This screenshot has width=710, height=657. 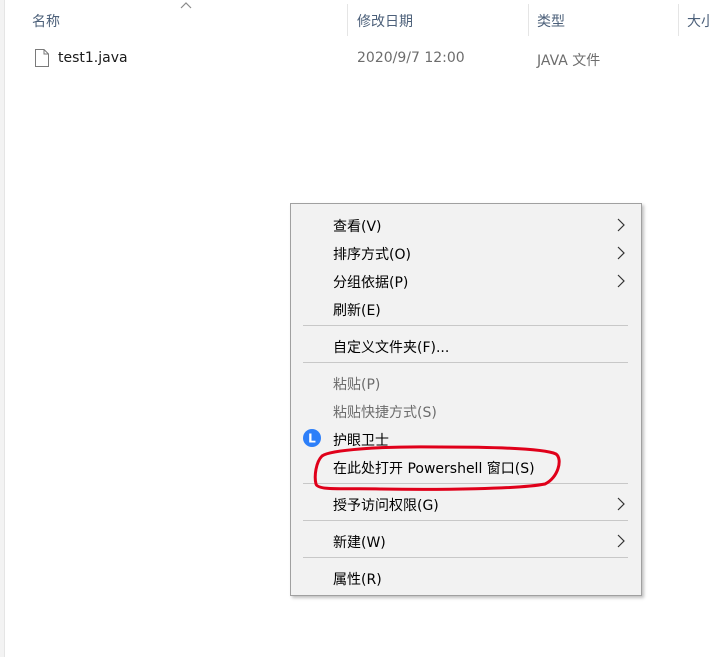 I want to click on menu-item-label: 查看(V), so click(x=357, y=227).